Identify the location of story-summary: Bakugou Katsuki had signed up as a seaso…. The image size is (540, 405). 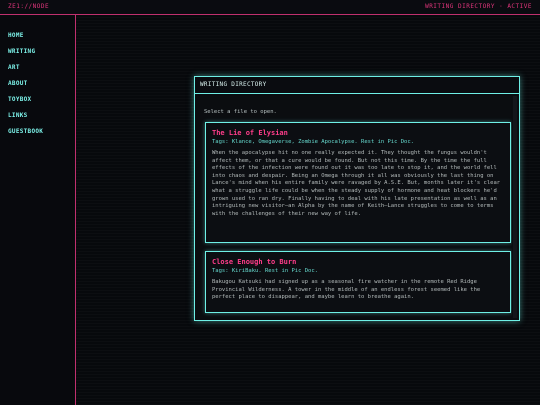
(346, 290).